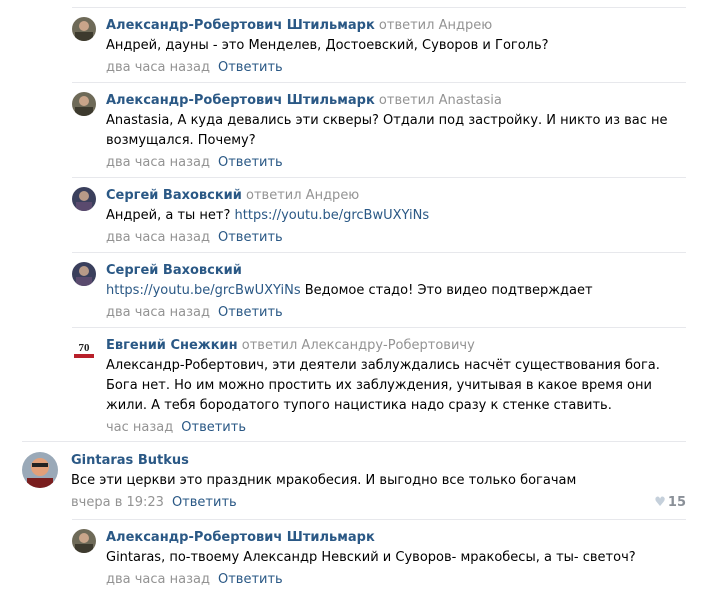 The height and width of the screenshot is (590, 707). Describe the element at coordinates (130, 460) in the screenshot. I see `author-name: Gintaras Butkus` at that location.